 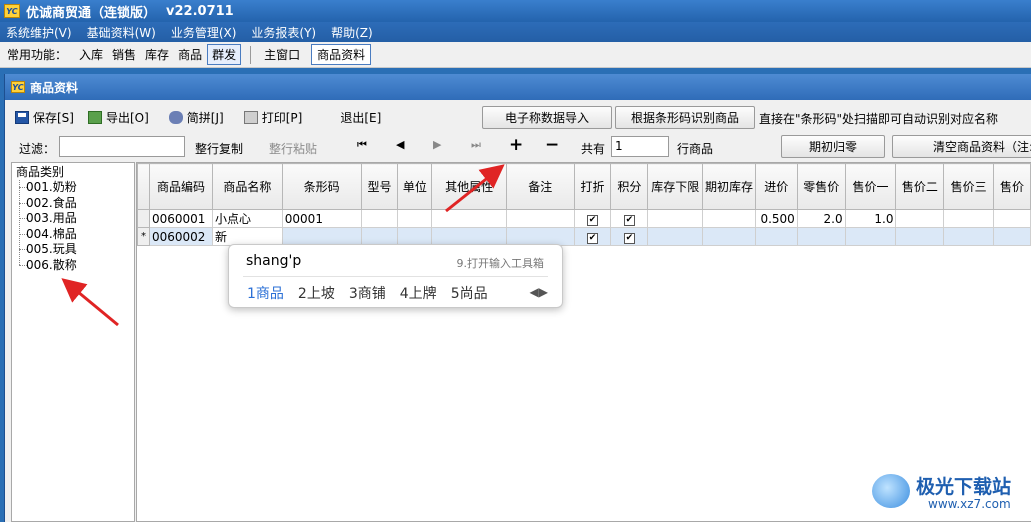 I want to click on tree-item-cotton: 004.棉品, so click(x=75, y=235).